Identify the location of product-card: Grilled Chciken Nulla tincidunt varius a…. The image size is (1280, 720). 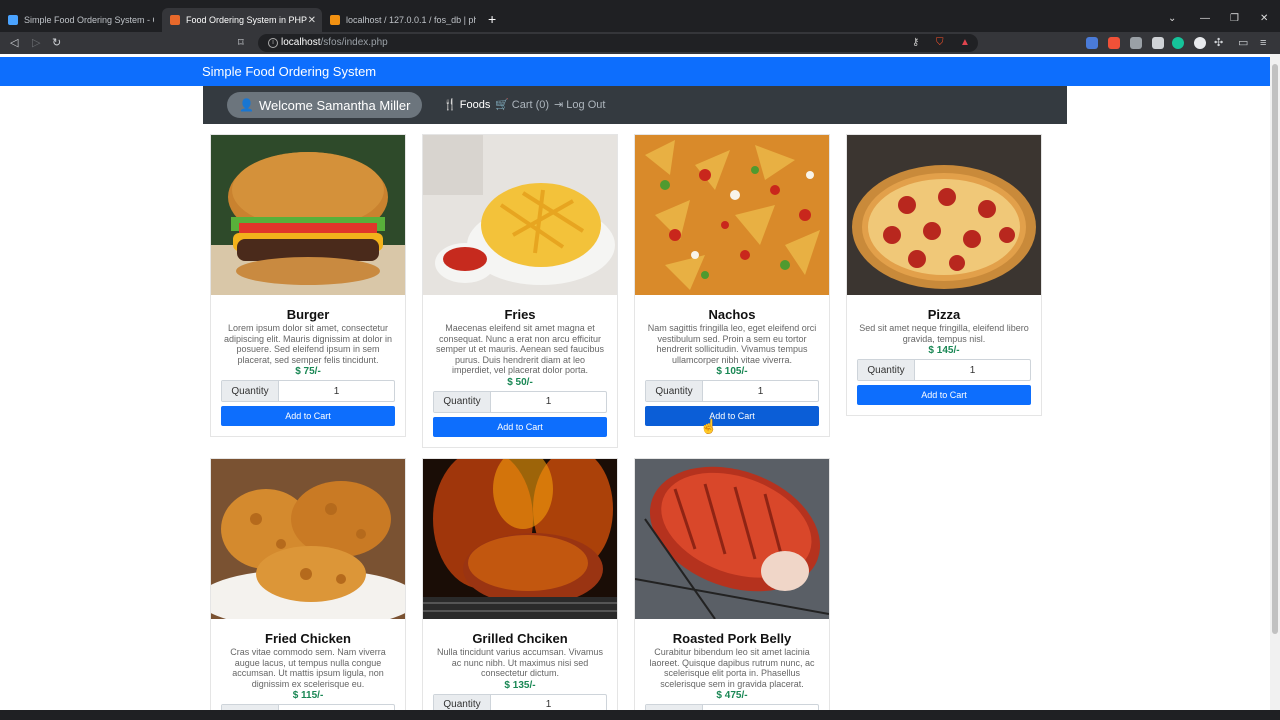
(520, 587).